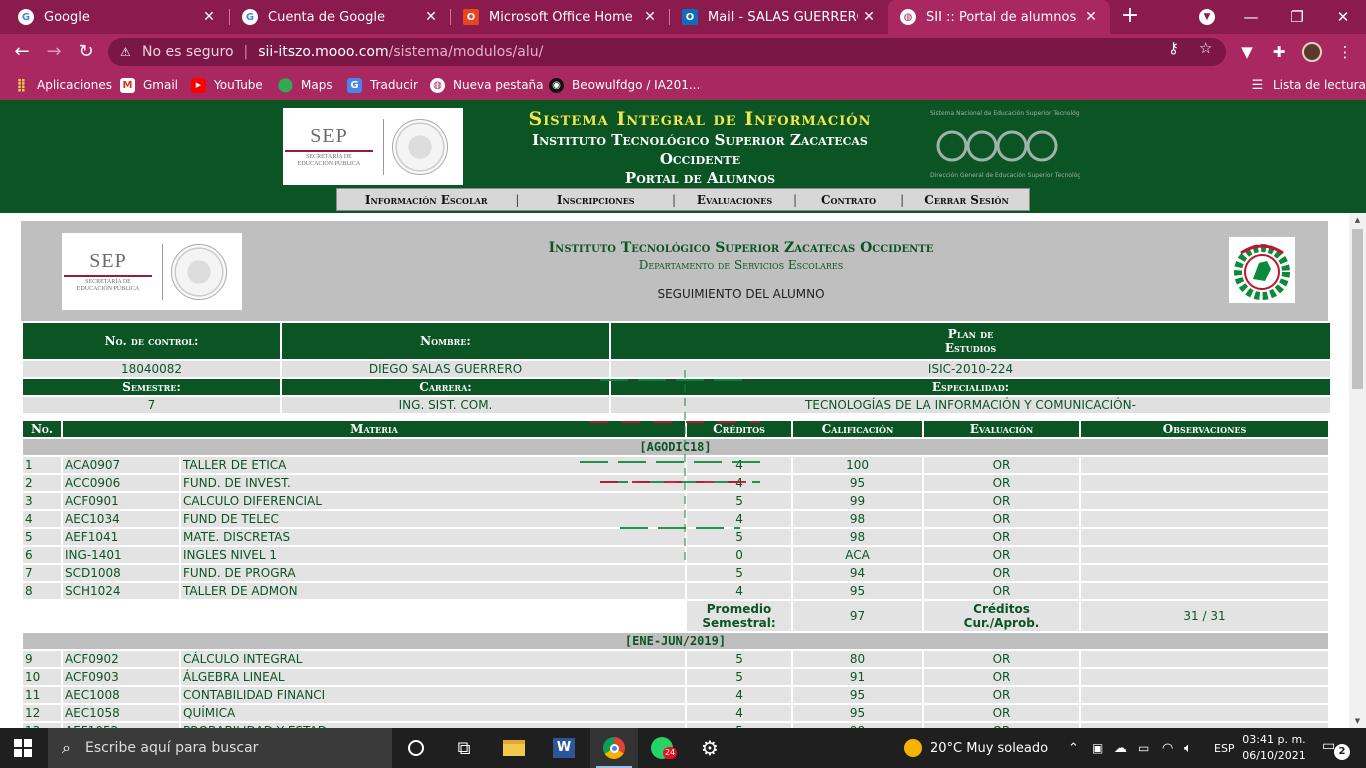  I want to click on menu-cerrar-sesion: Cerrar Sesión, so click(966, 200).